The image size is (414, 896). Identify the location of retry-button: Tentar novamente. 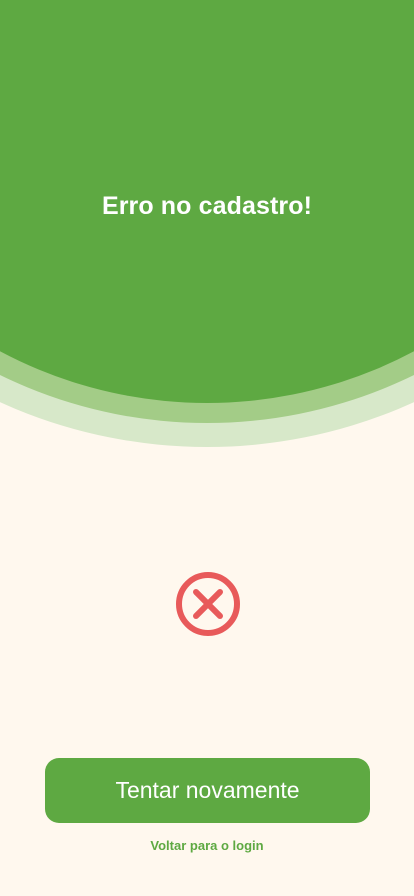
(207, 790).